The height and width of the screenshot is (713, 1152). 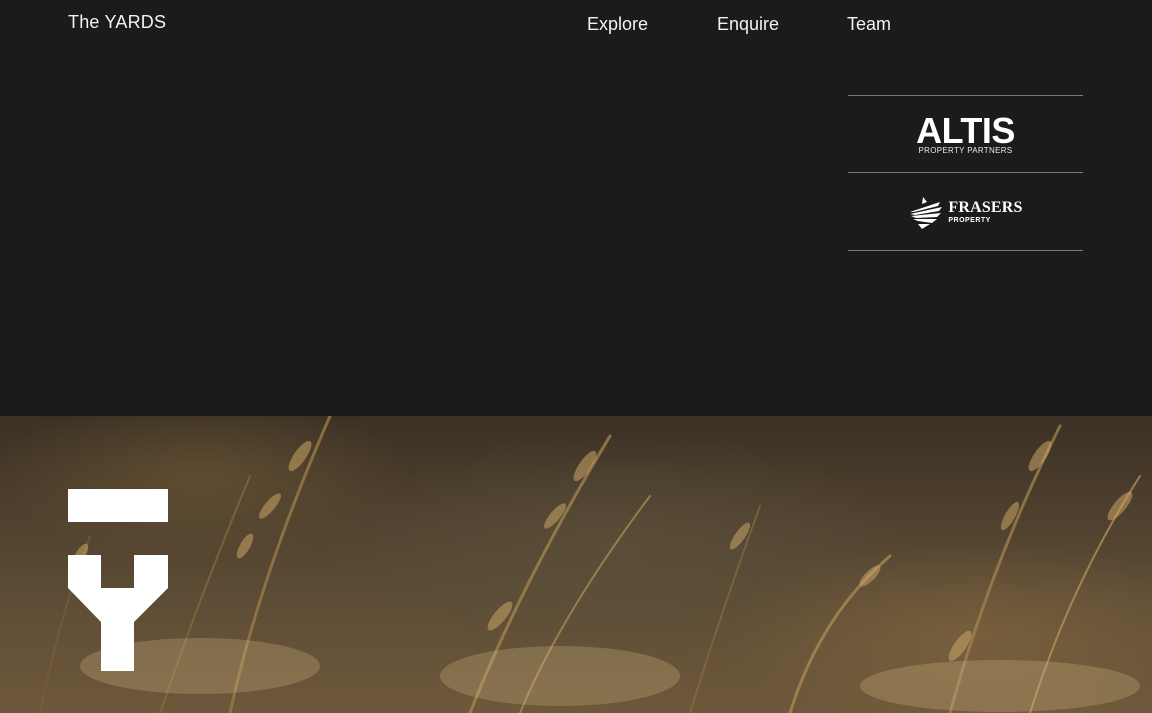 What do you see at coordinates (926, 212) in the screenshot?
I see `frasers-wing-icon` at bounding box center [926, 212].